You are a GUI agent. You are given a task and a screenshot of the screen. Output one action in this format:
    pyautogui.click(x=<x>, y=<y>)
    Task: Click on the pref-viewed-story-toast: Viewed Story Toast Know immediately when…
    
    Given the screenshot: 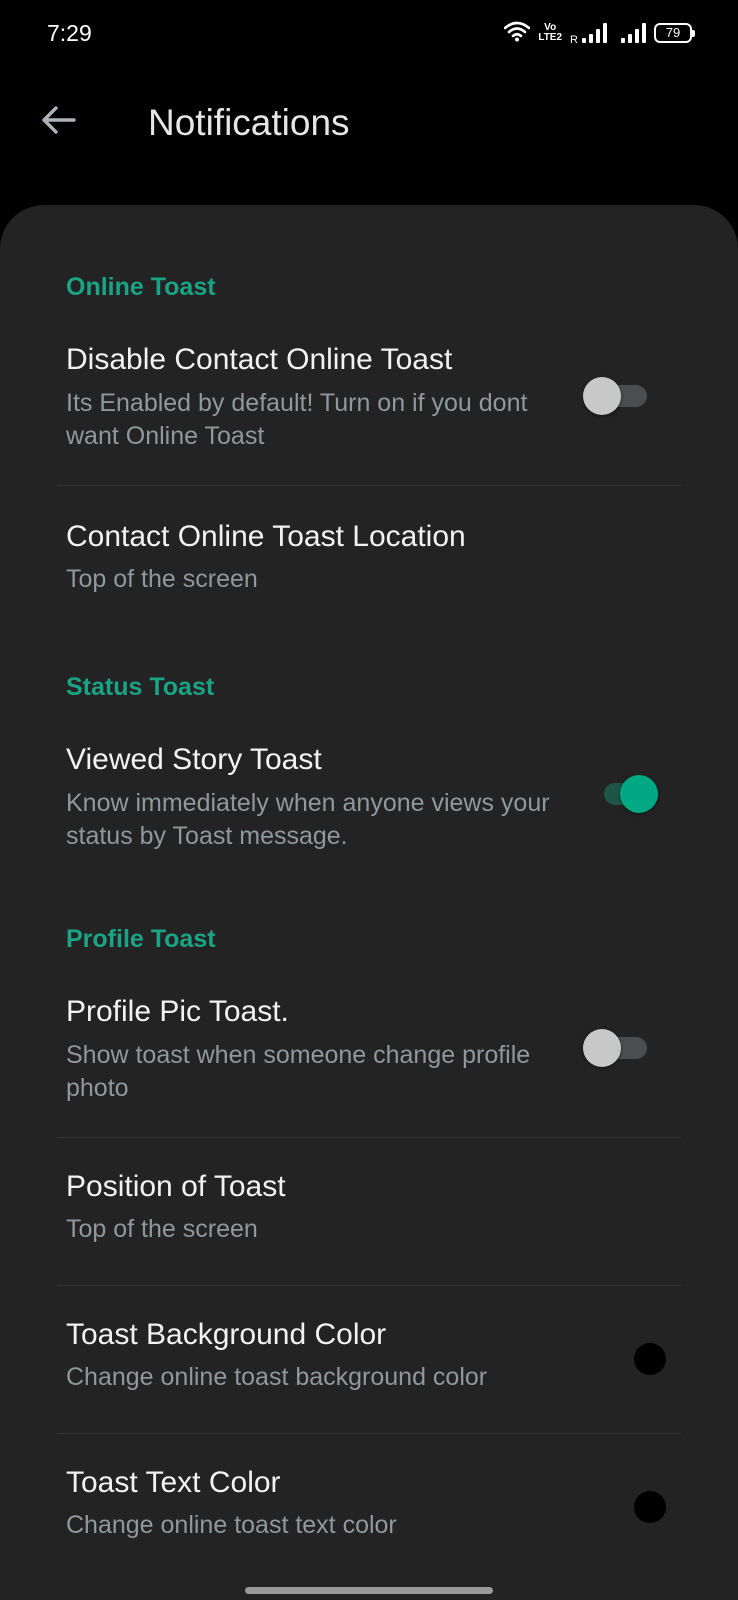 What is the action you would take?
    pyautogui.click(x=369, y=805)
    